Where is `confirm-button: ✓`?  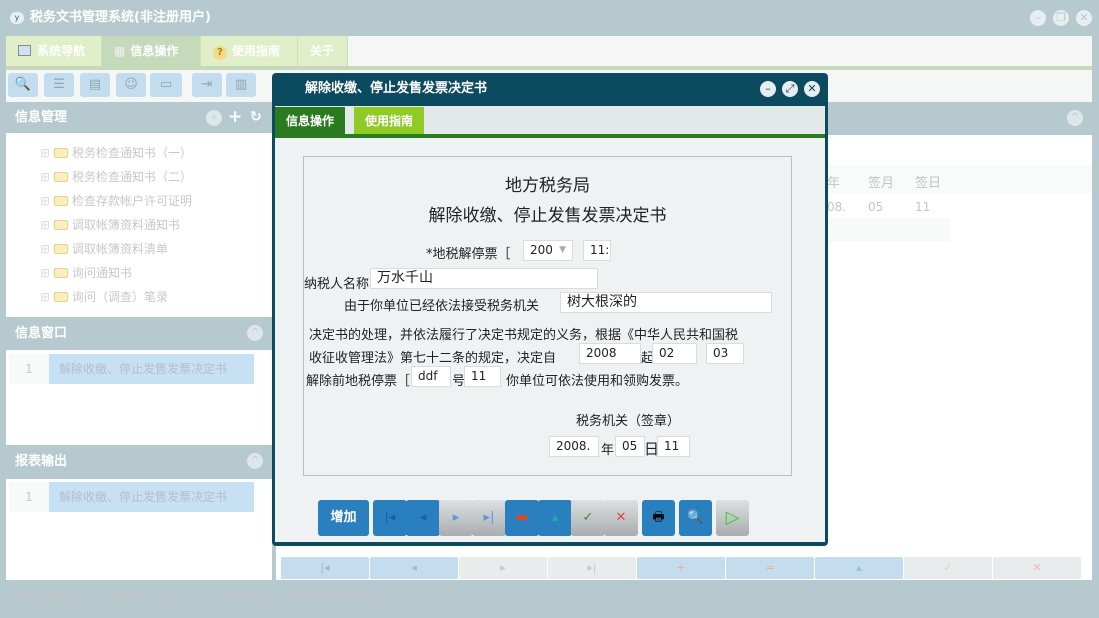
confirm-button: ✓ is located at coordinates (588, 518).